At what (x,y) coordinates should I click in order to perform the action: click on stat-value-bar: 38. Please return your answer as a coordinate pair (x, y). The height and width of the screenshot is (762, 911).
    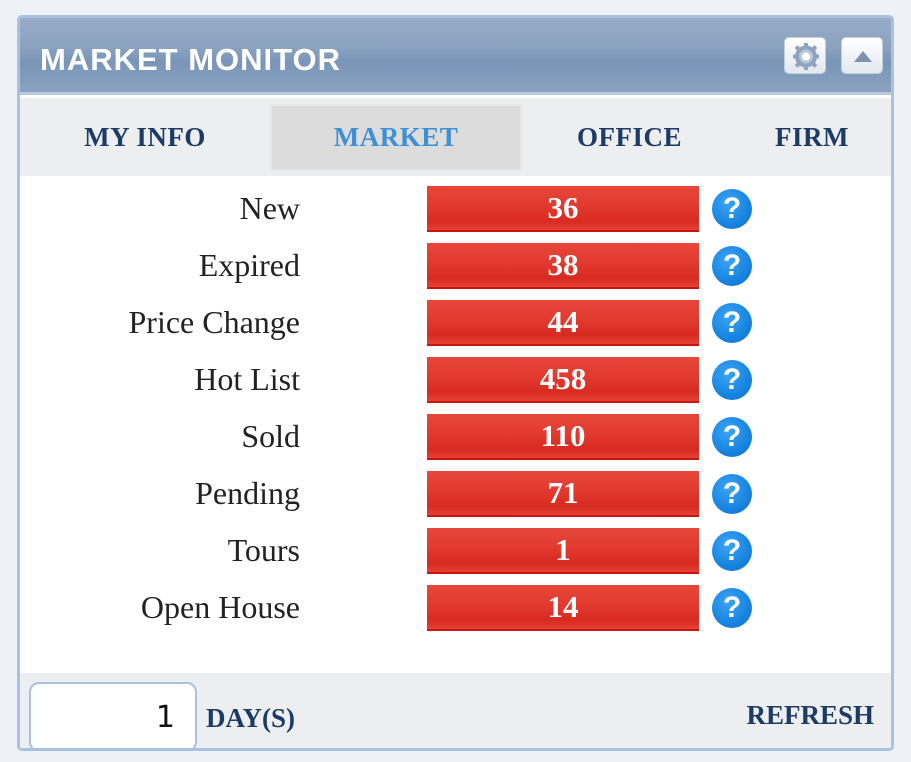
    Looking at the image, I should click on (563, 266).